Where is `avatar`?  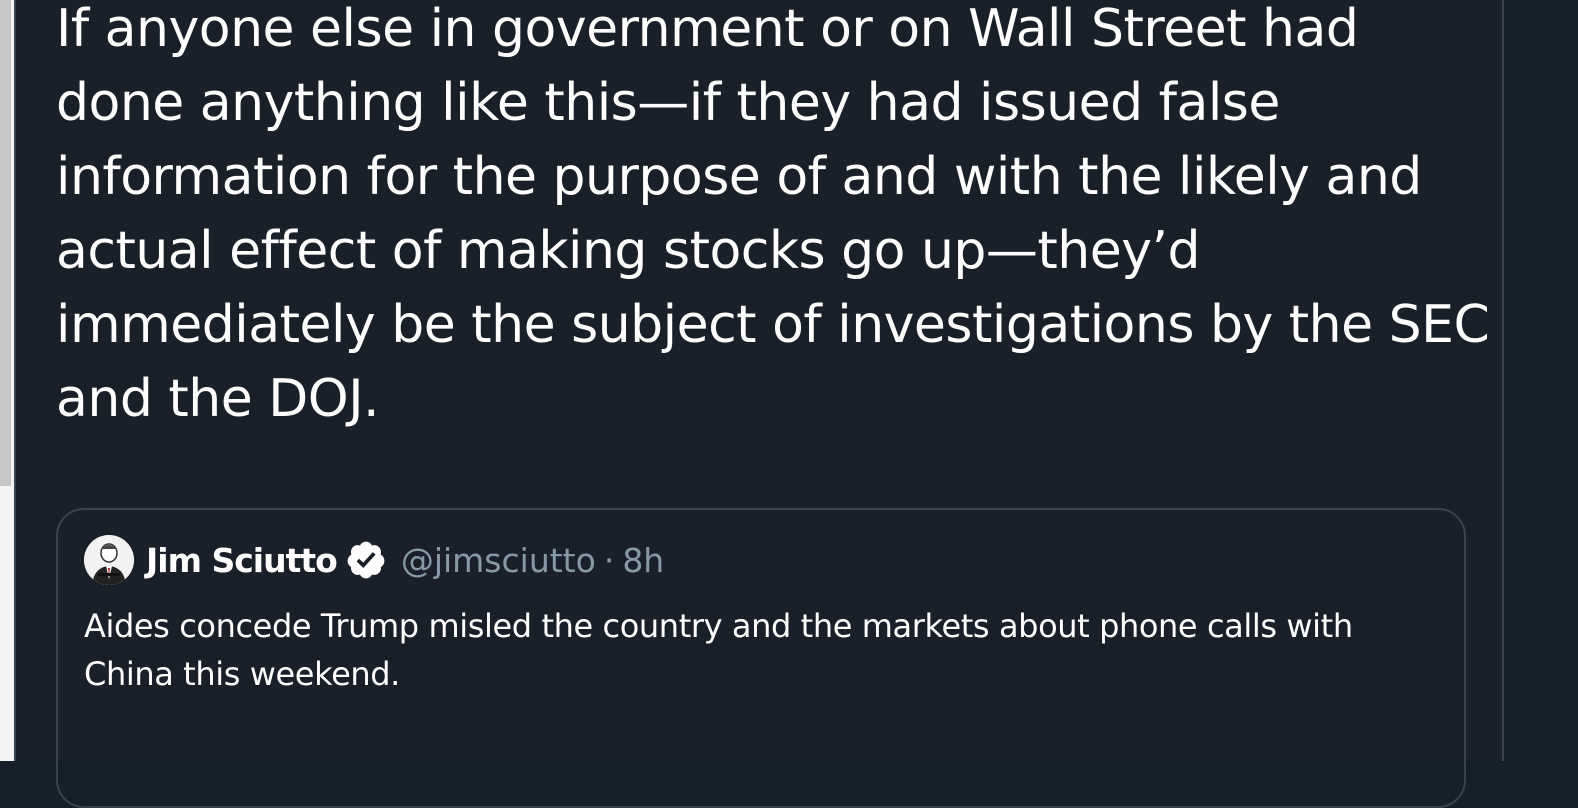
avatar is located at coordinates (109, 560).